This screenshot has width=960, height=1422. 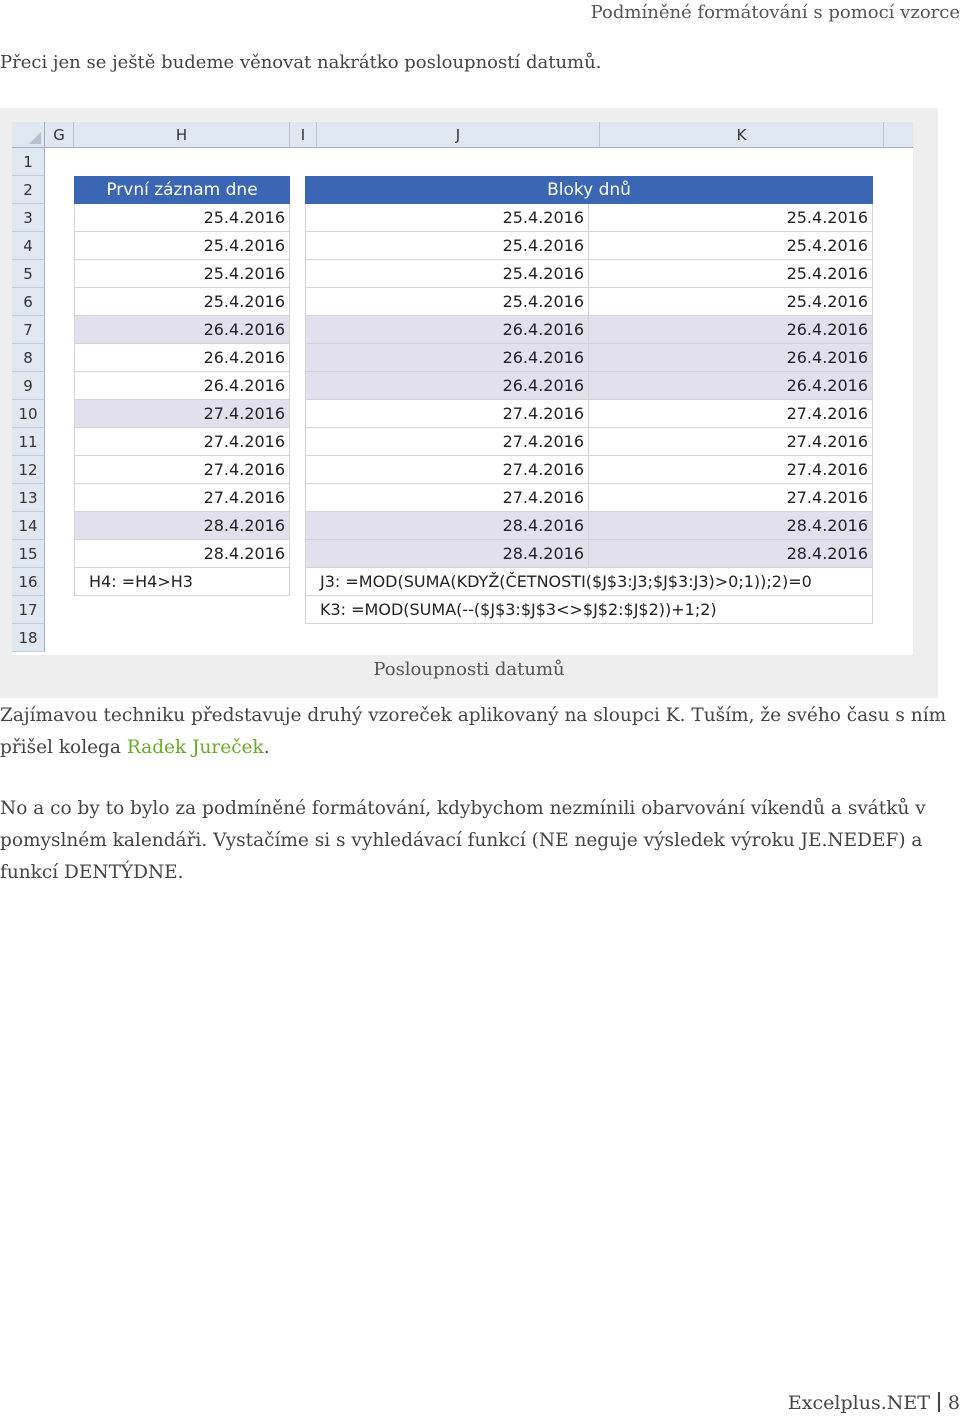 I want to click on table-header-day-blocks: Bloky dnů, so click(x=589, y=190).